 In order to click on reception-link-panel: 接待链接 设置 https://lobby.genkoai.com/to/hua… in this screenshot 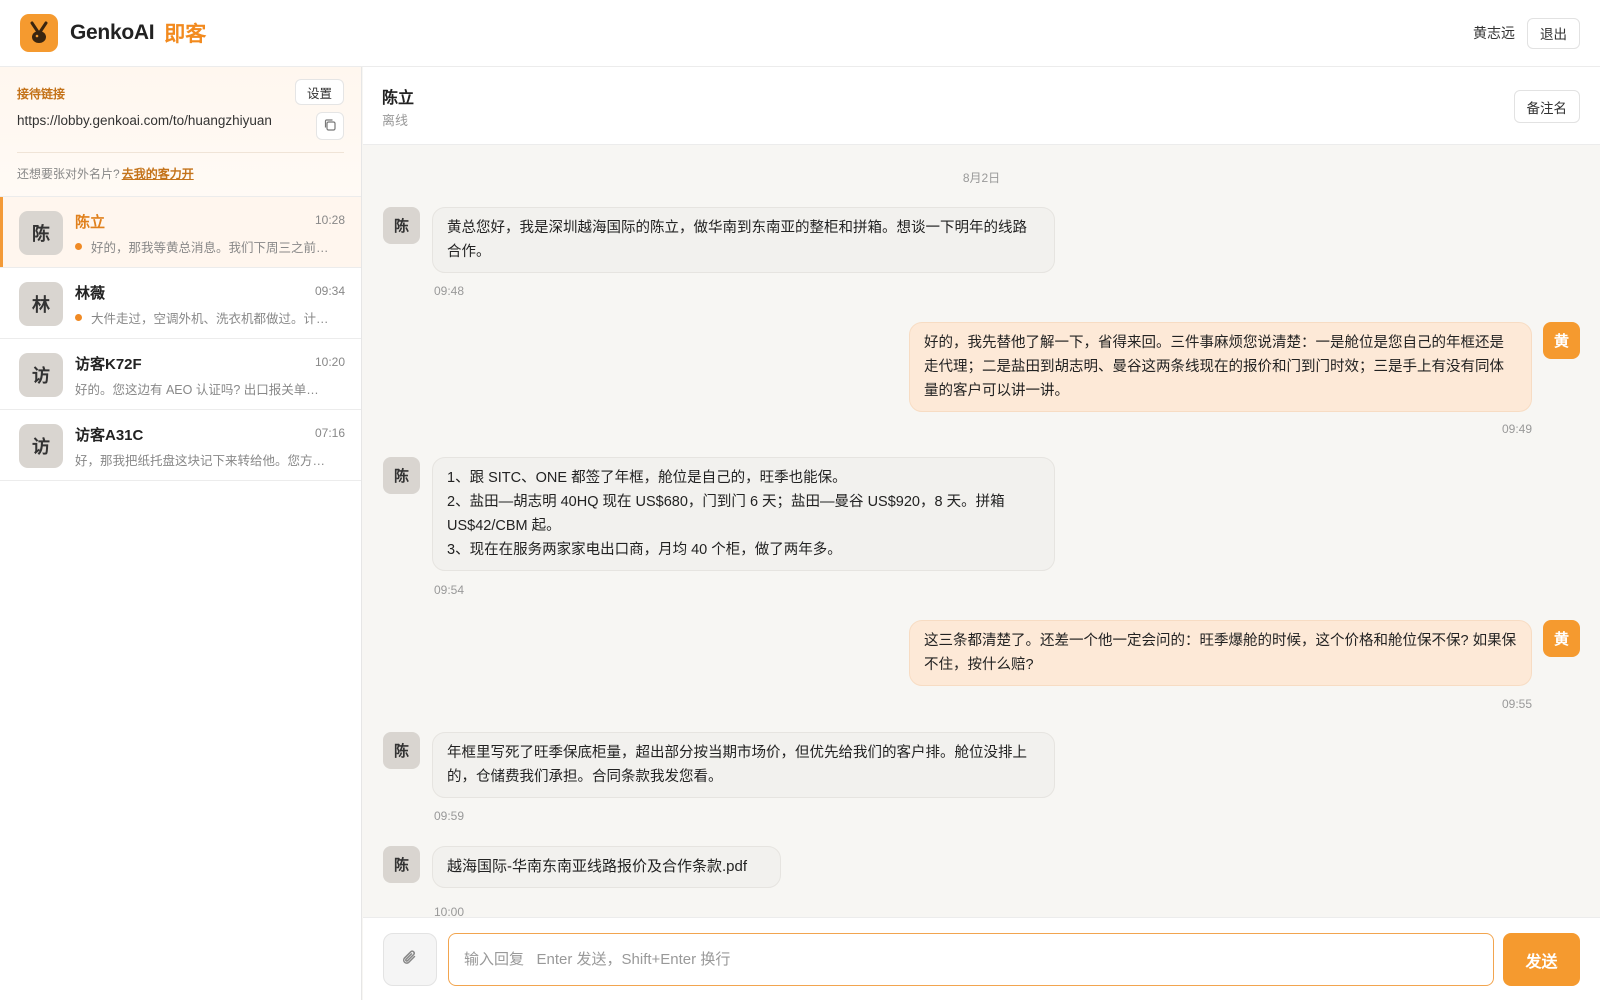, I will do `click(180, 132)`.